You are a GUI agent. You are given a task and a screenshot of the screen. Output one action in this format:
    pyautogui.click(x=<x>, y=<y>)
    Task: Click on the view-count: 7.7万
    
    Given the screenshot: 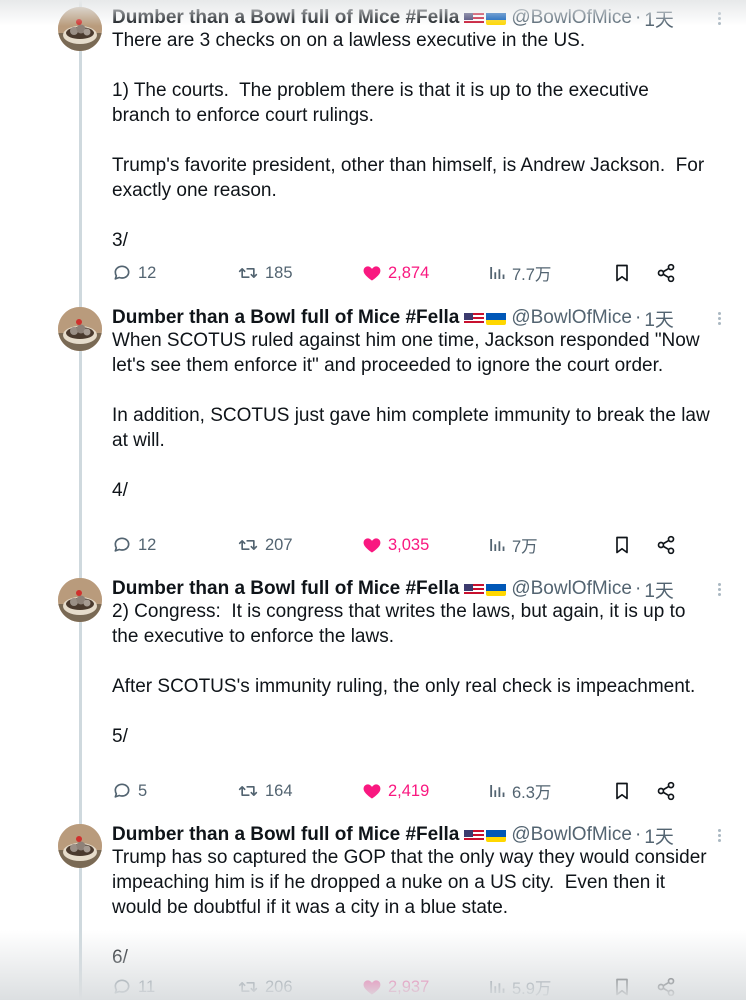 What is the action you would take?
    pyautogui.click(x=532, y=275)
    